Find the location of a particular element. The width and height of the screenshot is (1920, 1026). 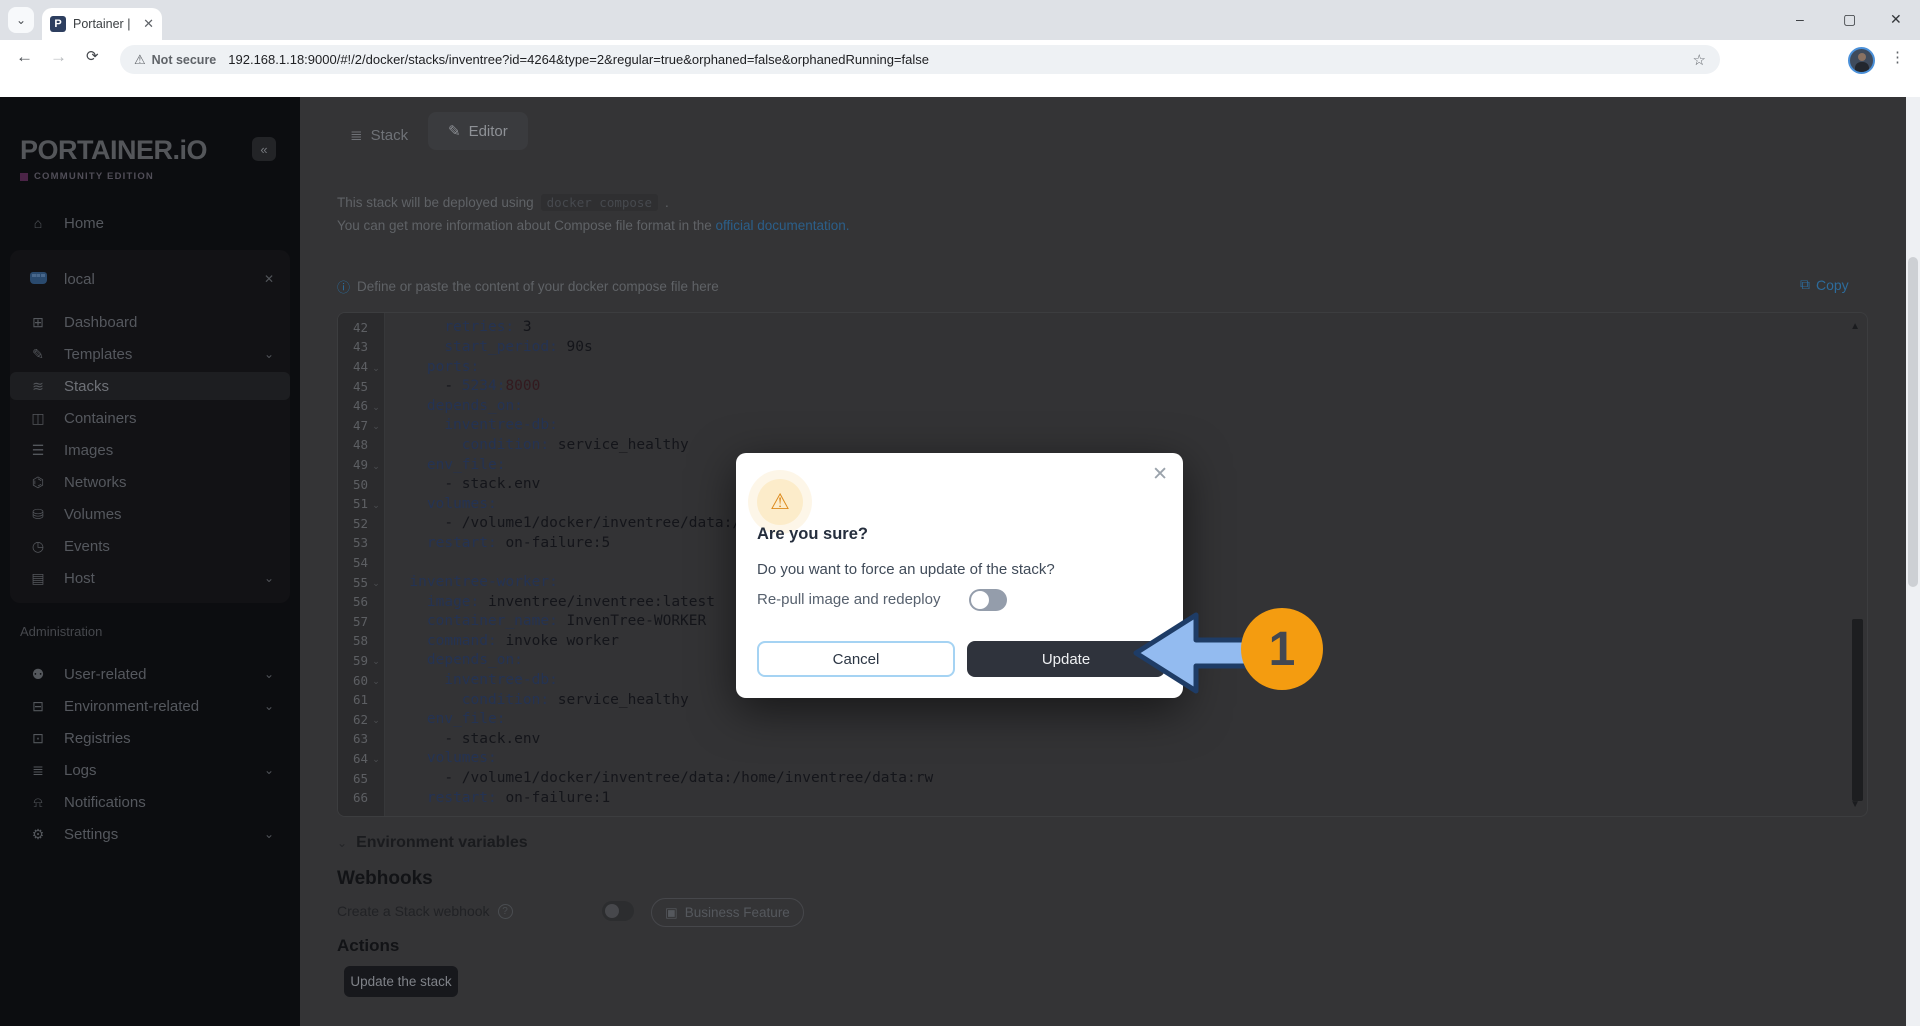

line-number: 55 is located at coordinates (360, 582).